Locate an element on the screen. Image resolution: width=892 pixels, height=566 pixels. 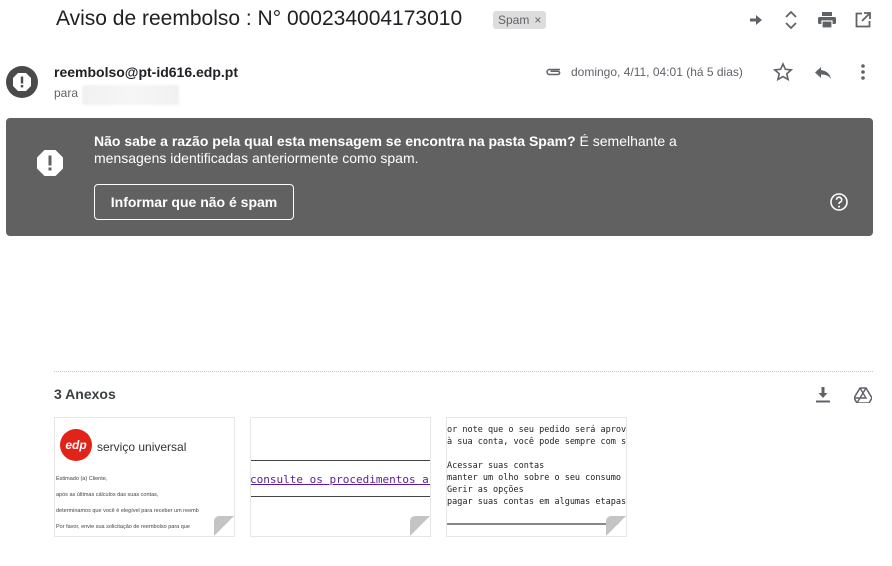
spam-warning-icon is located at coordinates (50, 163).